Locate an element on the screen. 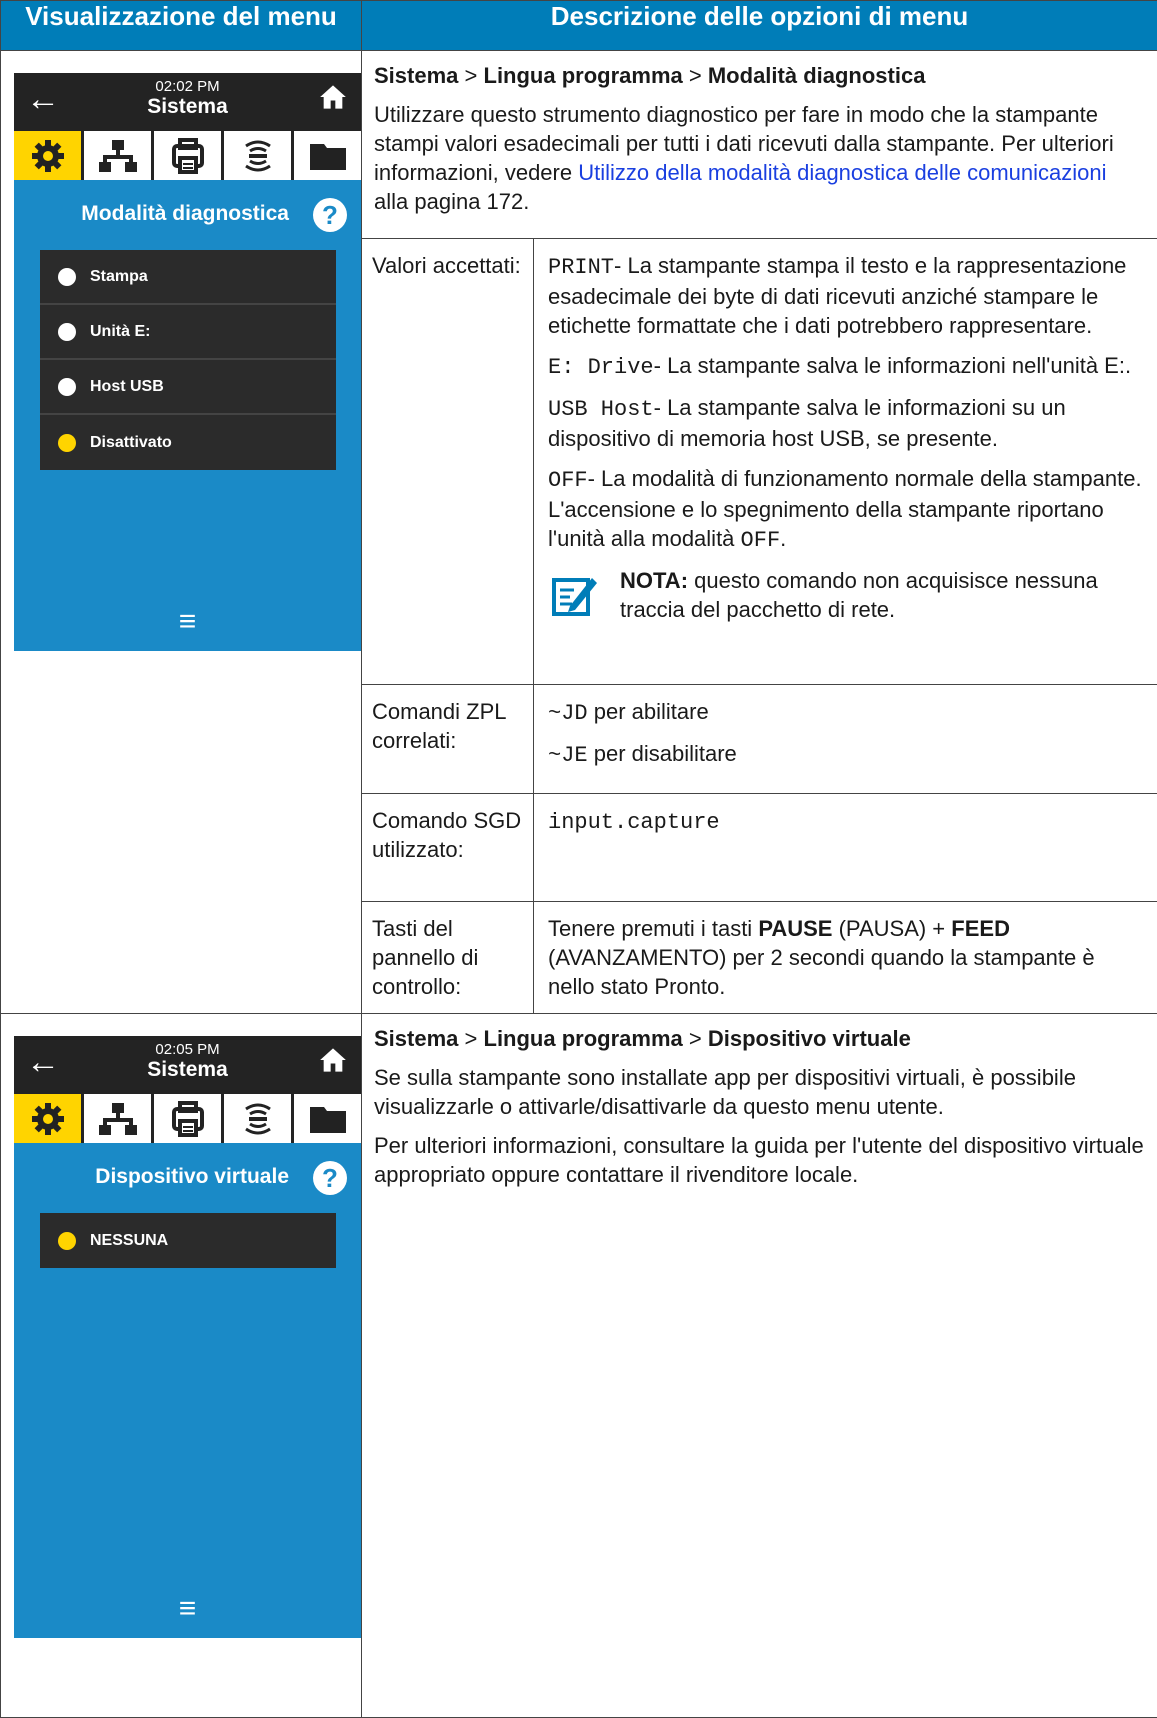 The height and width of the screenshot is (1718, 1157). screen-topbar: ← 02:02 PM Sistema is located at coordinates (187, 101).